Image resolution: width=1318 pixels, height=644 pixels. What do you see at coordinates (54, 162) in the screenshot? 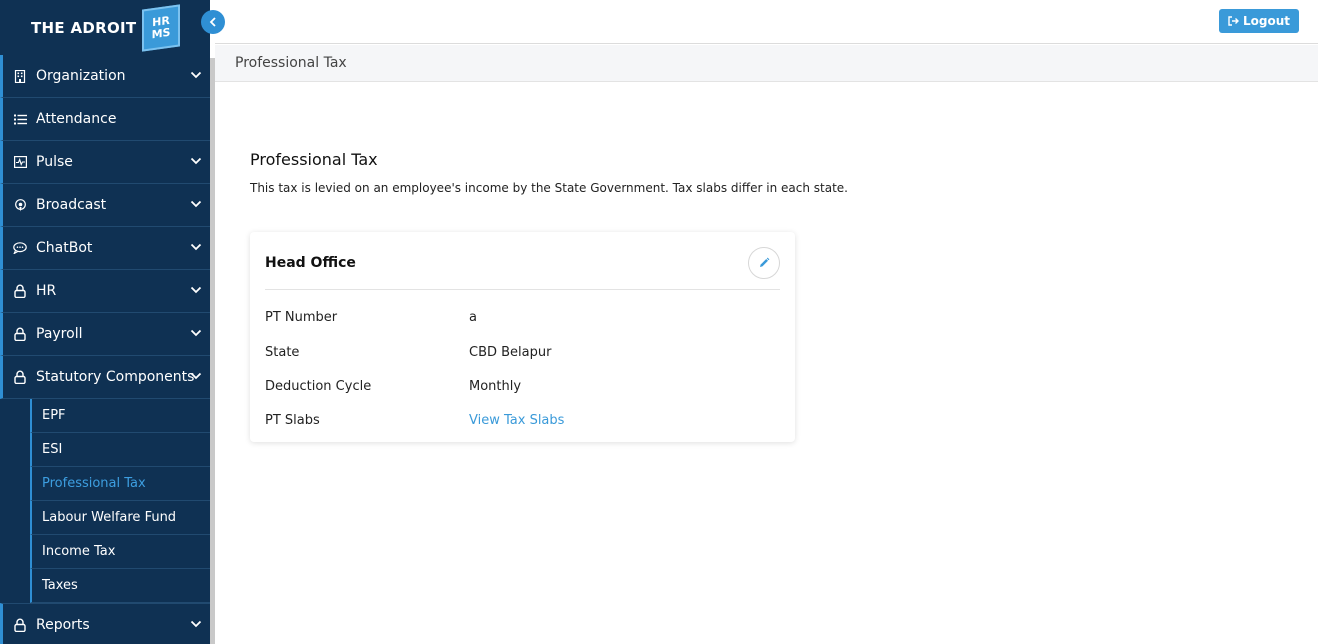
I see `sidebar-item-label: Pulse` at bounding box center [54, 162].